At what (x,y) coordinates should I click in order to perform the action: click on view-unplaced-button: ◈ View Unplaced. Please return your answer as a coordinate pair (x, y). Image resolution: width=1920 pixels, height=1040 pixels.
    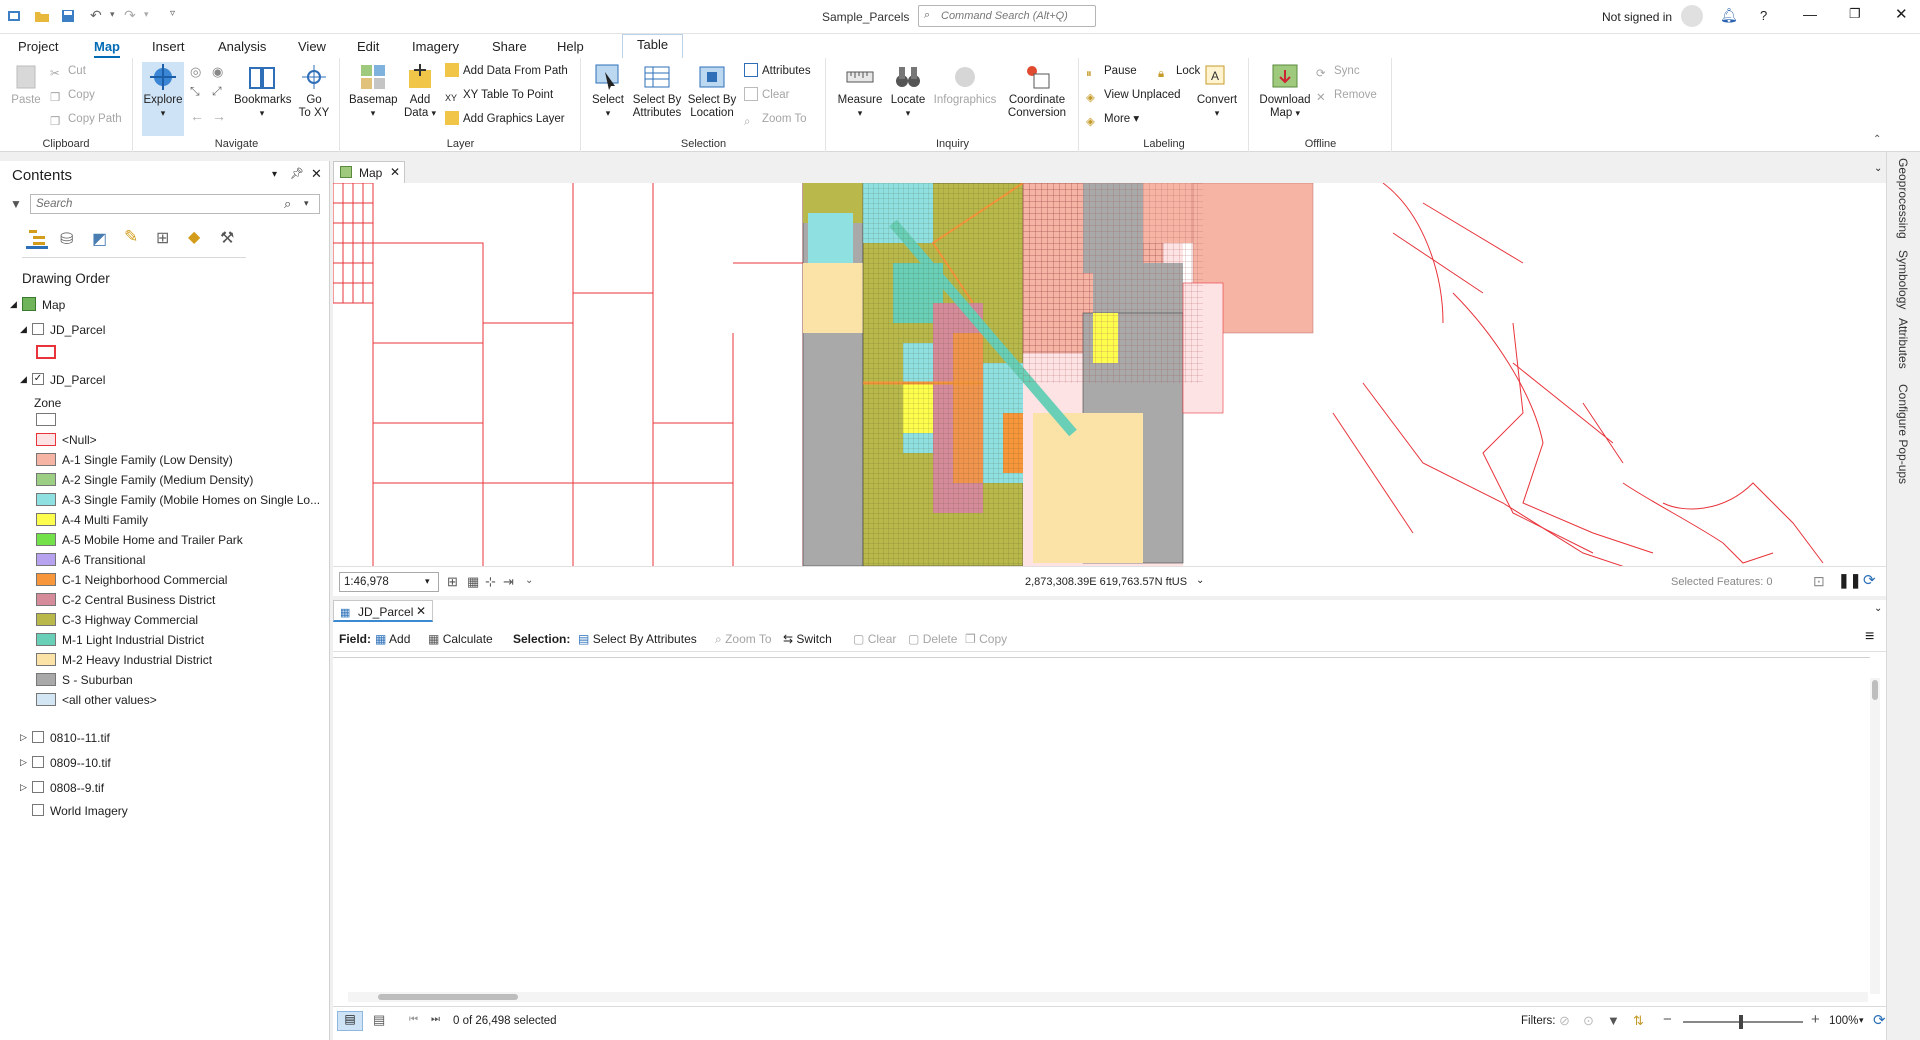
    Looking at the image, I should click on (1133, 95).